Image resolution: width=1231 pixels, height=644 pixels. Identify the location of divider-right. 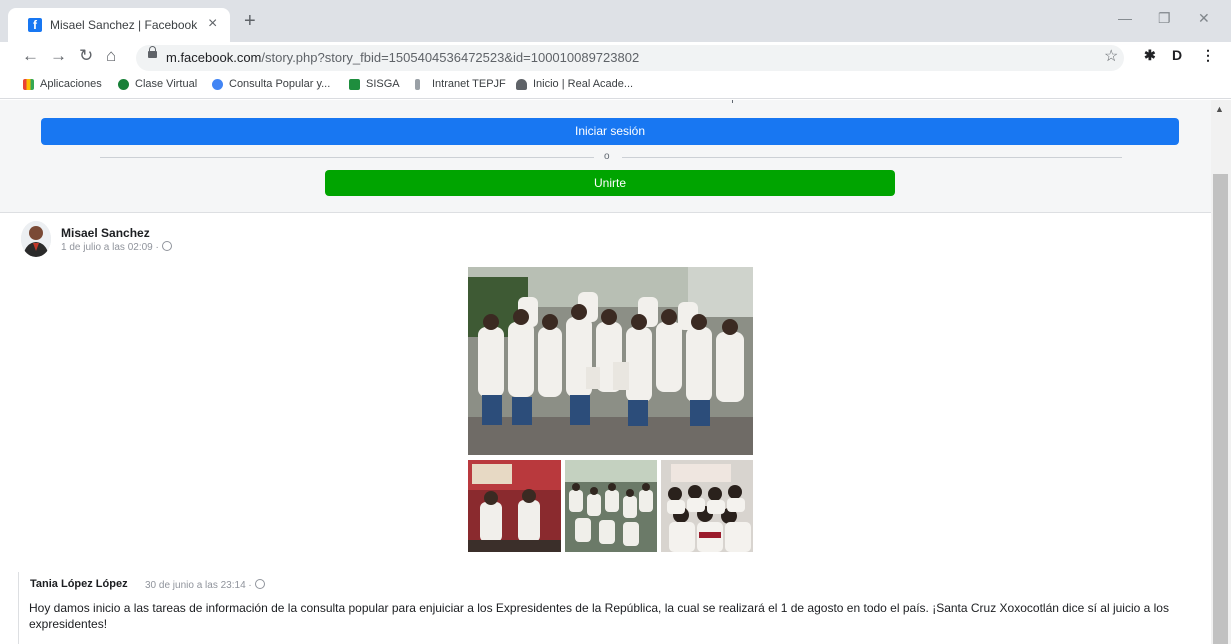
(872, 157).